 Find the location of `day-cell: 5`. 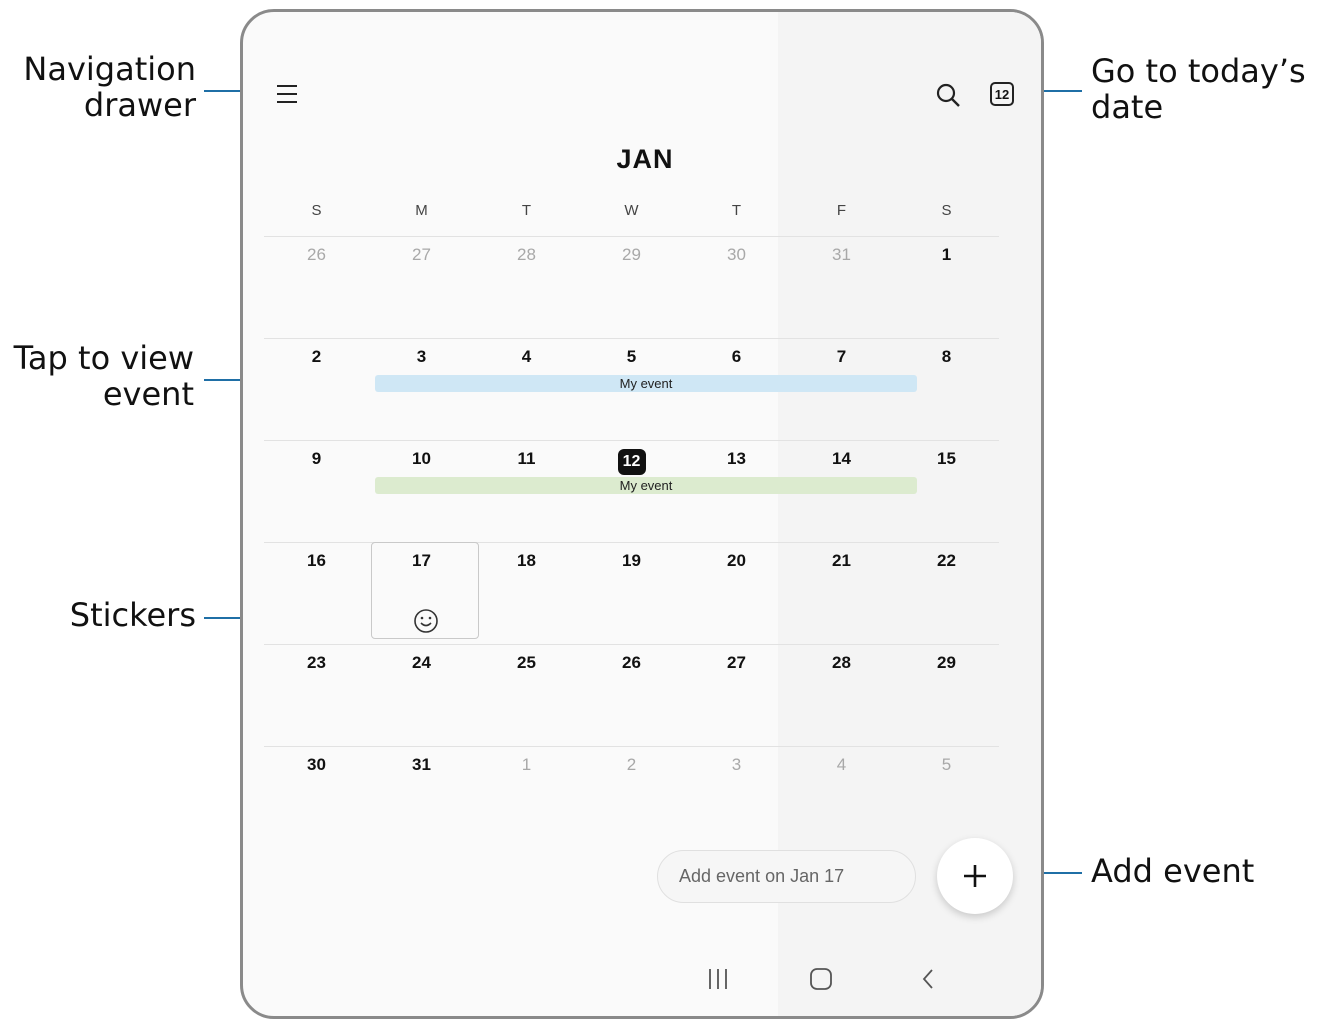

day-cell: 5 is located at coordinates (946, 797).